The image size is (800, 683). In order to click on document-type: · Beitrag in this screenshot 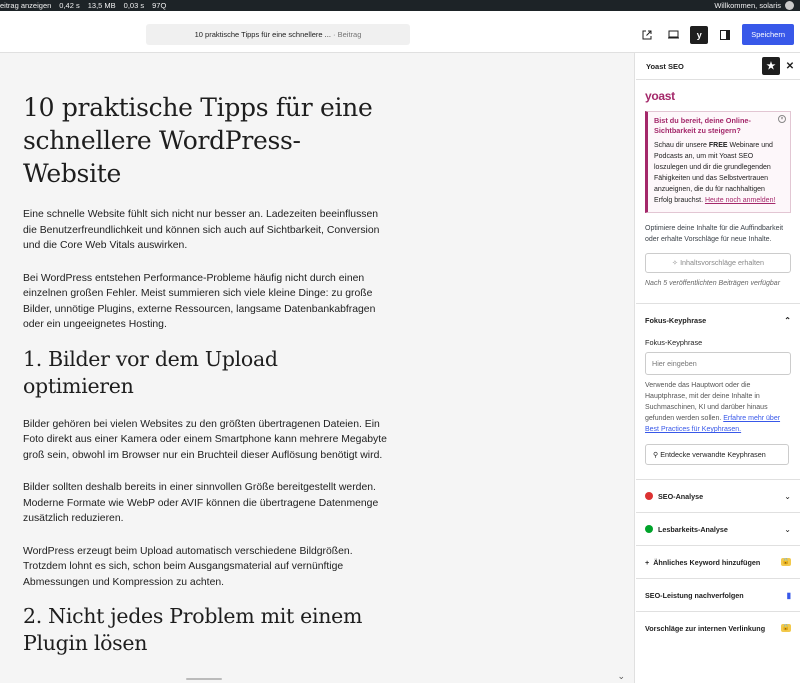, I will do `click(347, 34)`.